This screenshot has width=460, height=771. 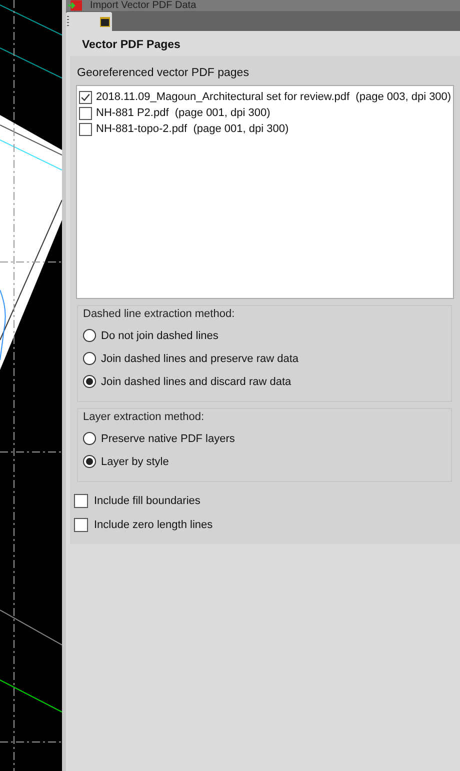 What do you see at coordinates (159, 314) in the screenshot?
I see `group-label: Dashed line extraction method:` at bounding box center [159, 314].